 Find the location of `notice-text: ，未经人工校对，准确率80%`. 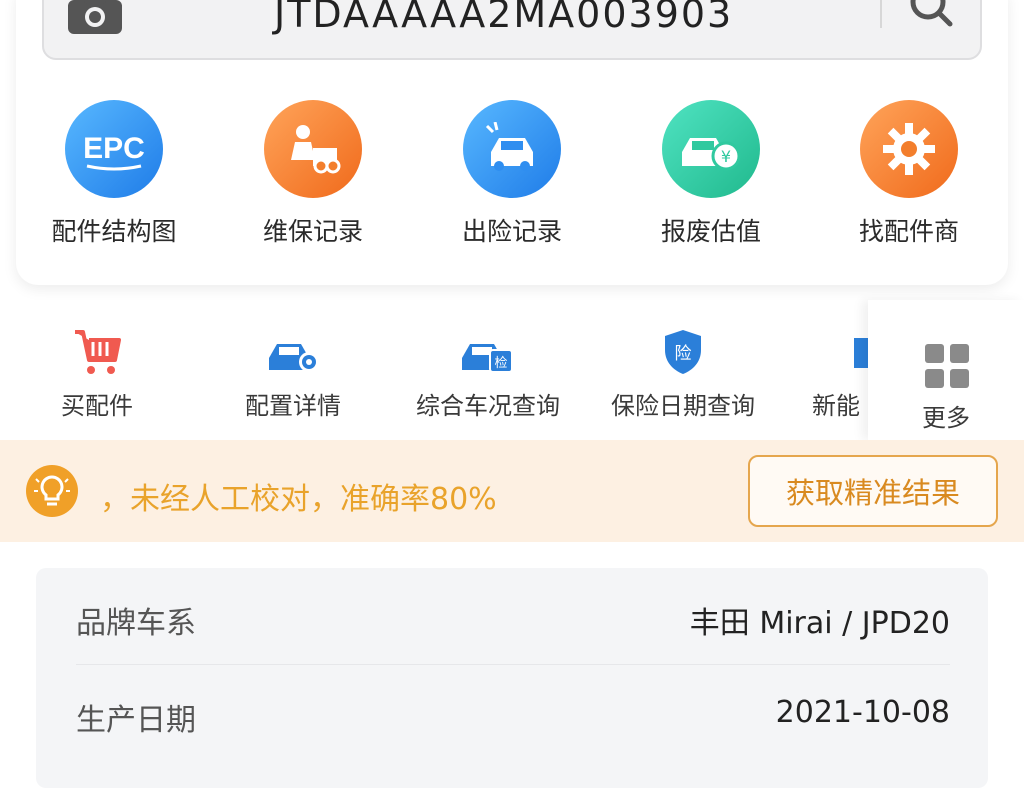

notice-text: ，未经人工校对，准确率80% is located at coordinates (298, 499).